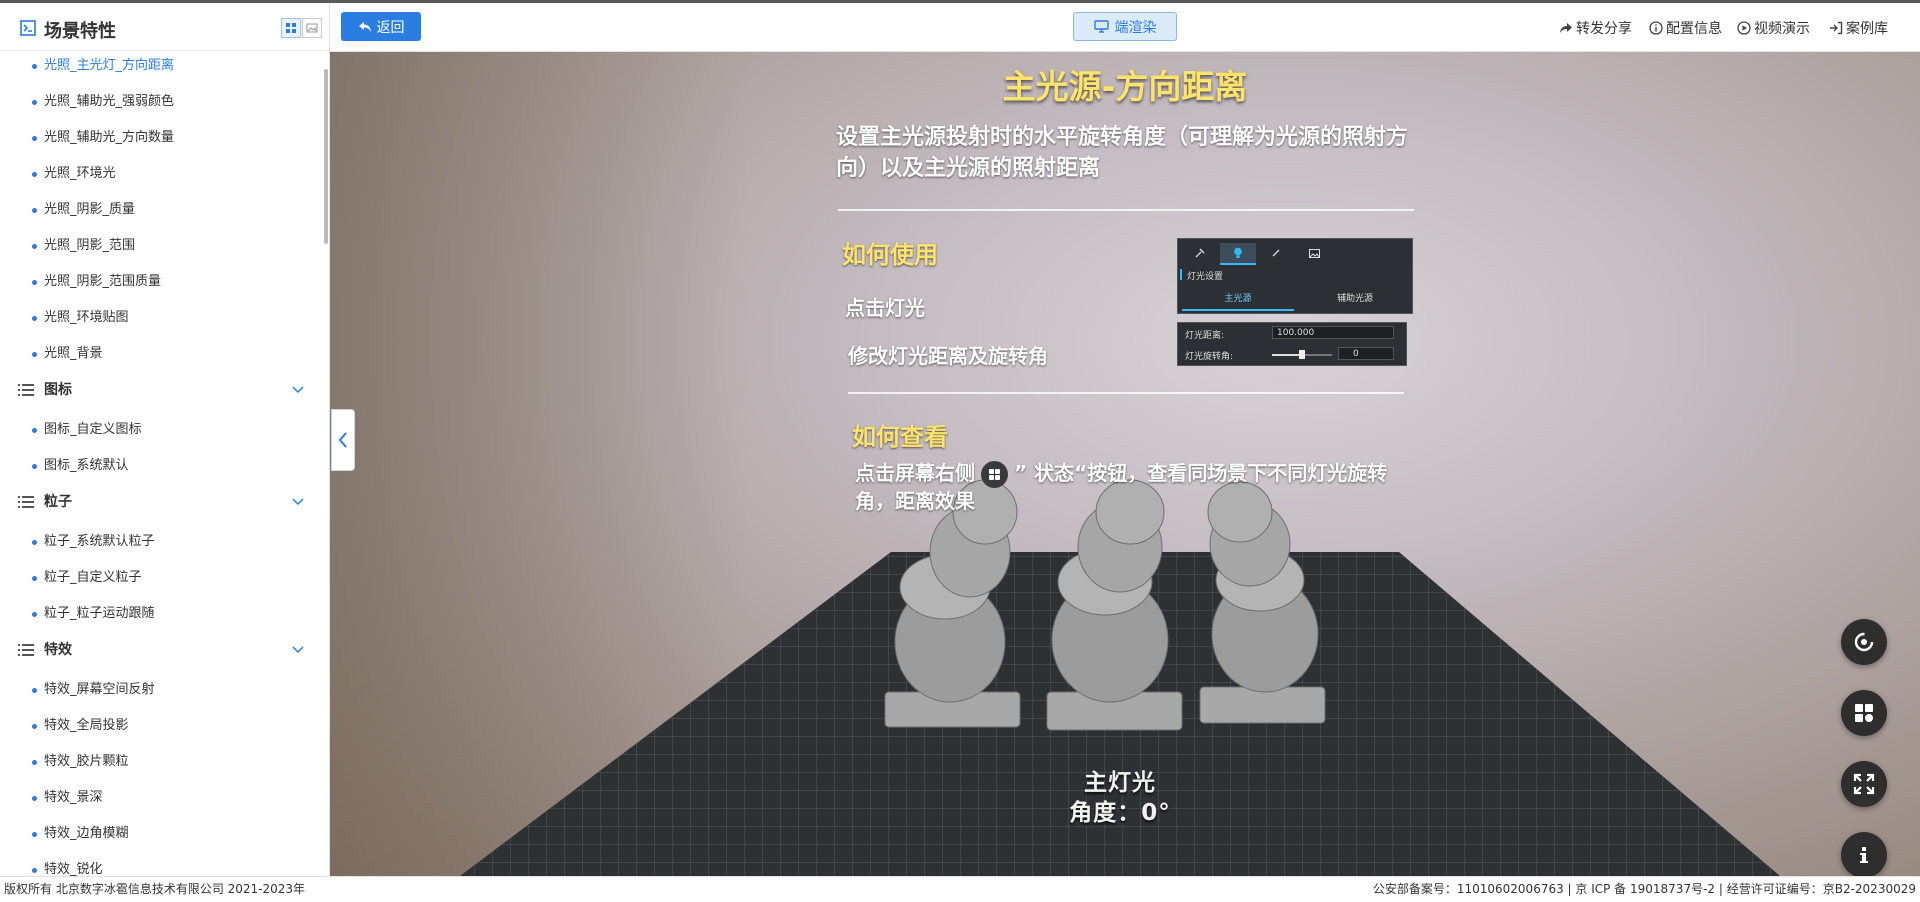 Image resolution: width=1920 pixels, height=902 pixels. Describe the element at coordinates (160, 102) in the screenshot. I see `sidebar-item: 光照_辅助光_强弱颜色` at that location.